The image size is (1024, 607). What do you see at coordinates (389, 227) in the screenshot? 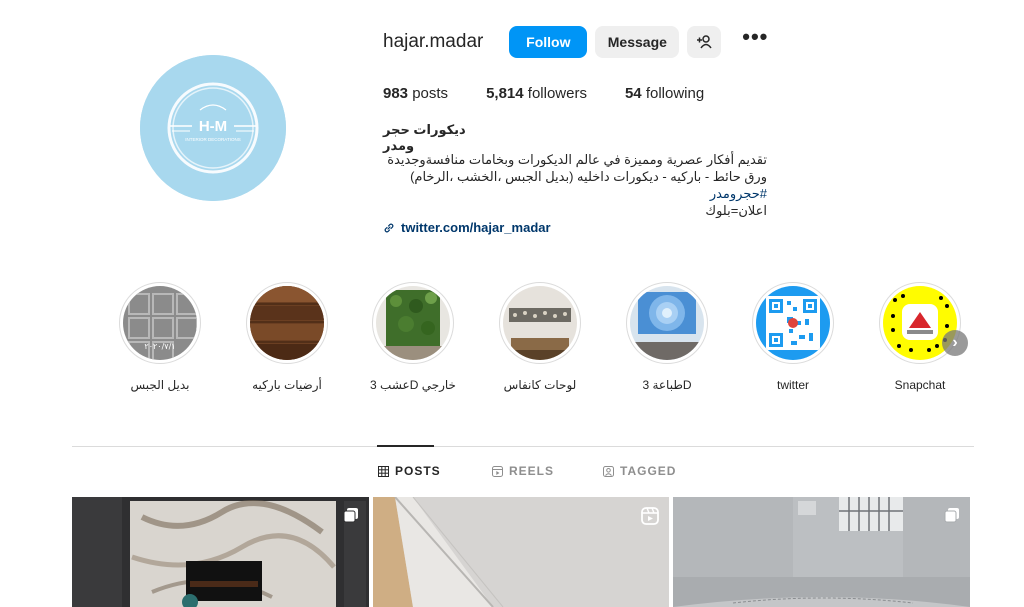
I see `link-icon` at bounding box center [389, 227].